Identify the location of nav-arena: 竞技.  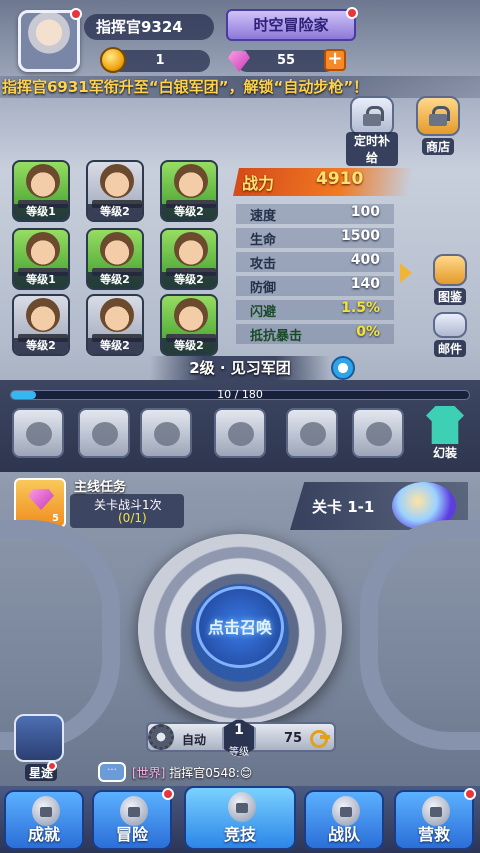
(240, 818).